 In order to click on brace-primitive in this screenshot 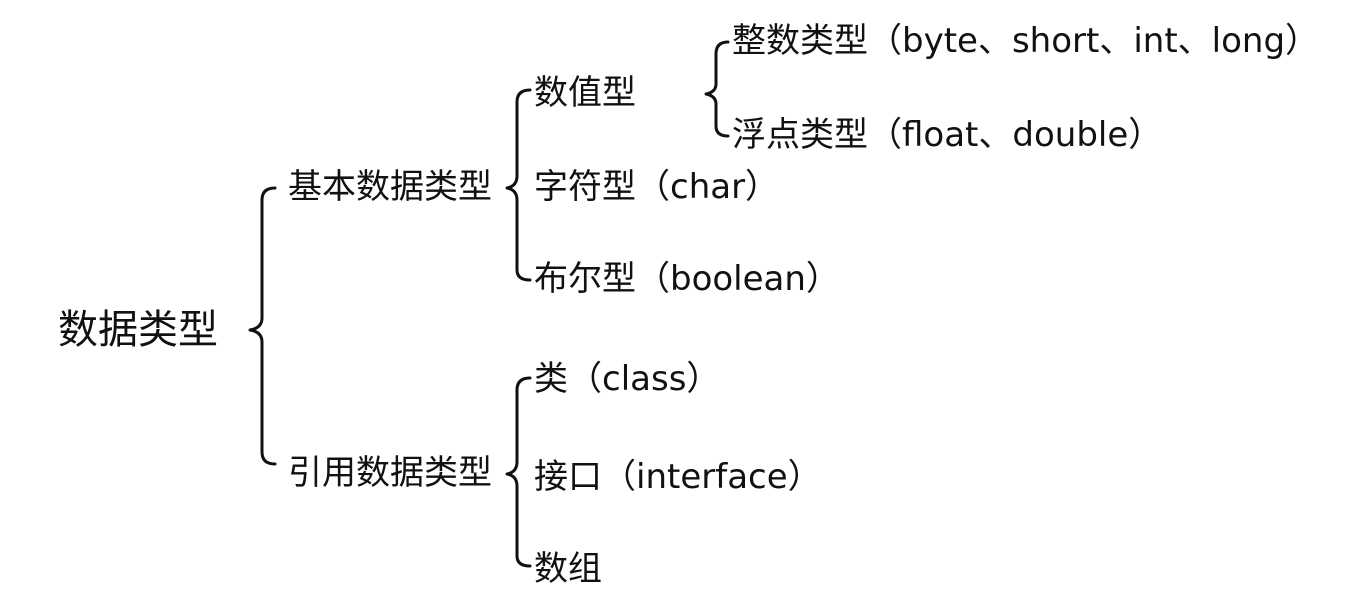, I will do `click(518, 185)`.